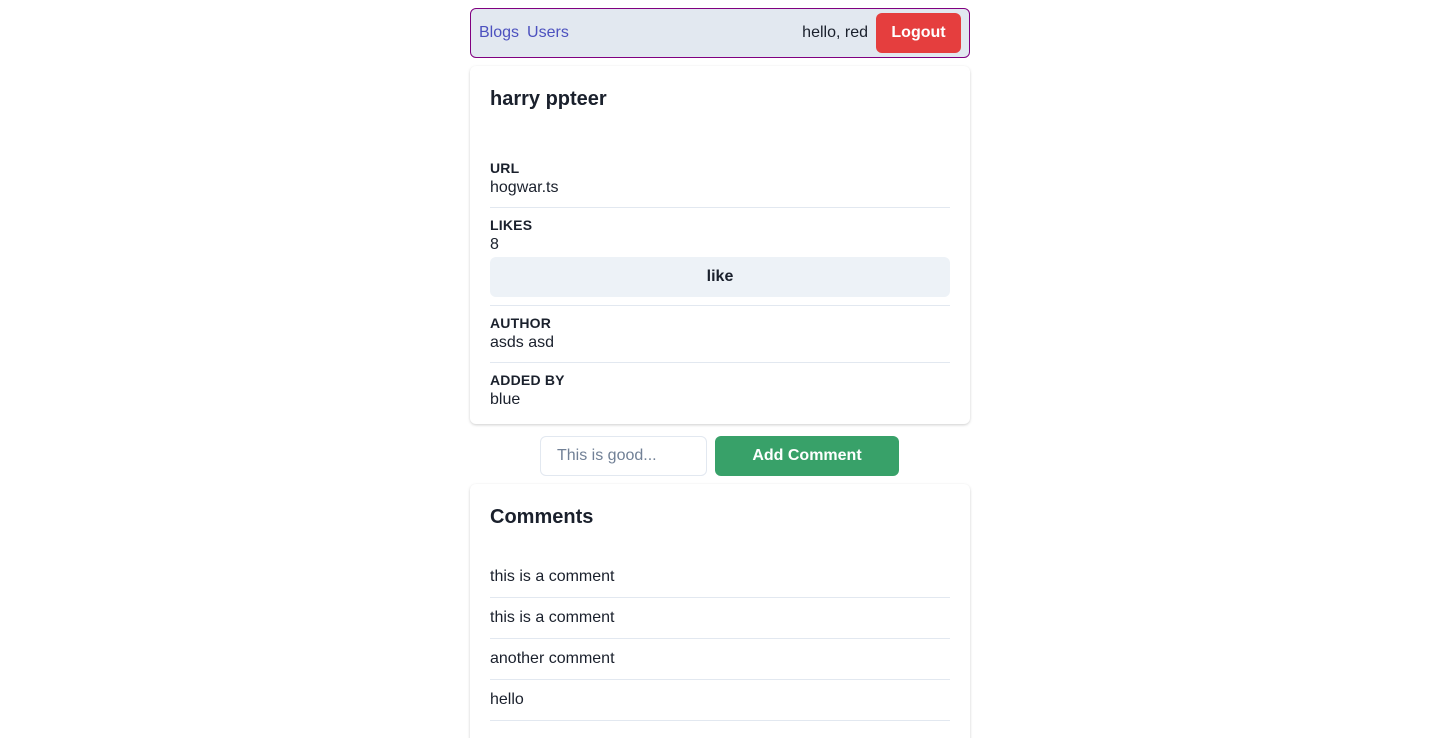  Describe the element at coordinates (918, 33) in the screenshot. I see `logout-button: Logout` at that location.